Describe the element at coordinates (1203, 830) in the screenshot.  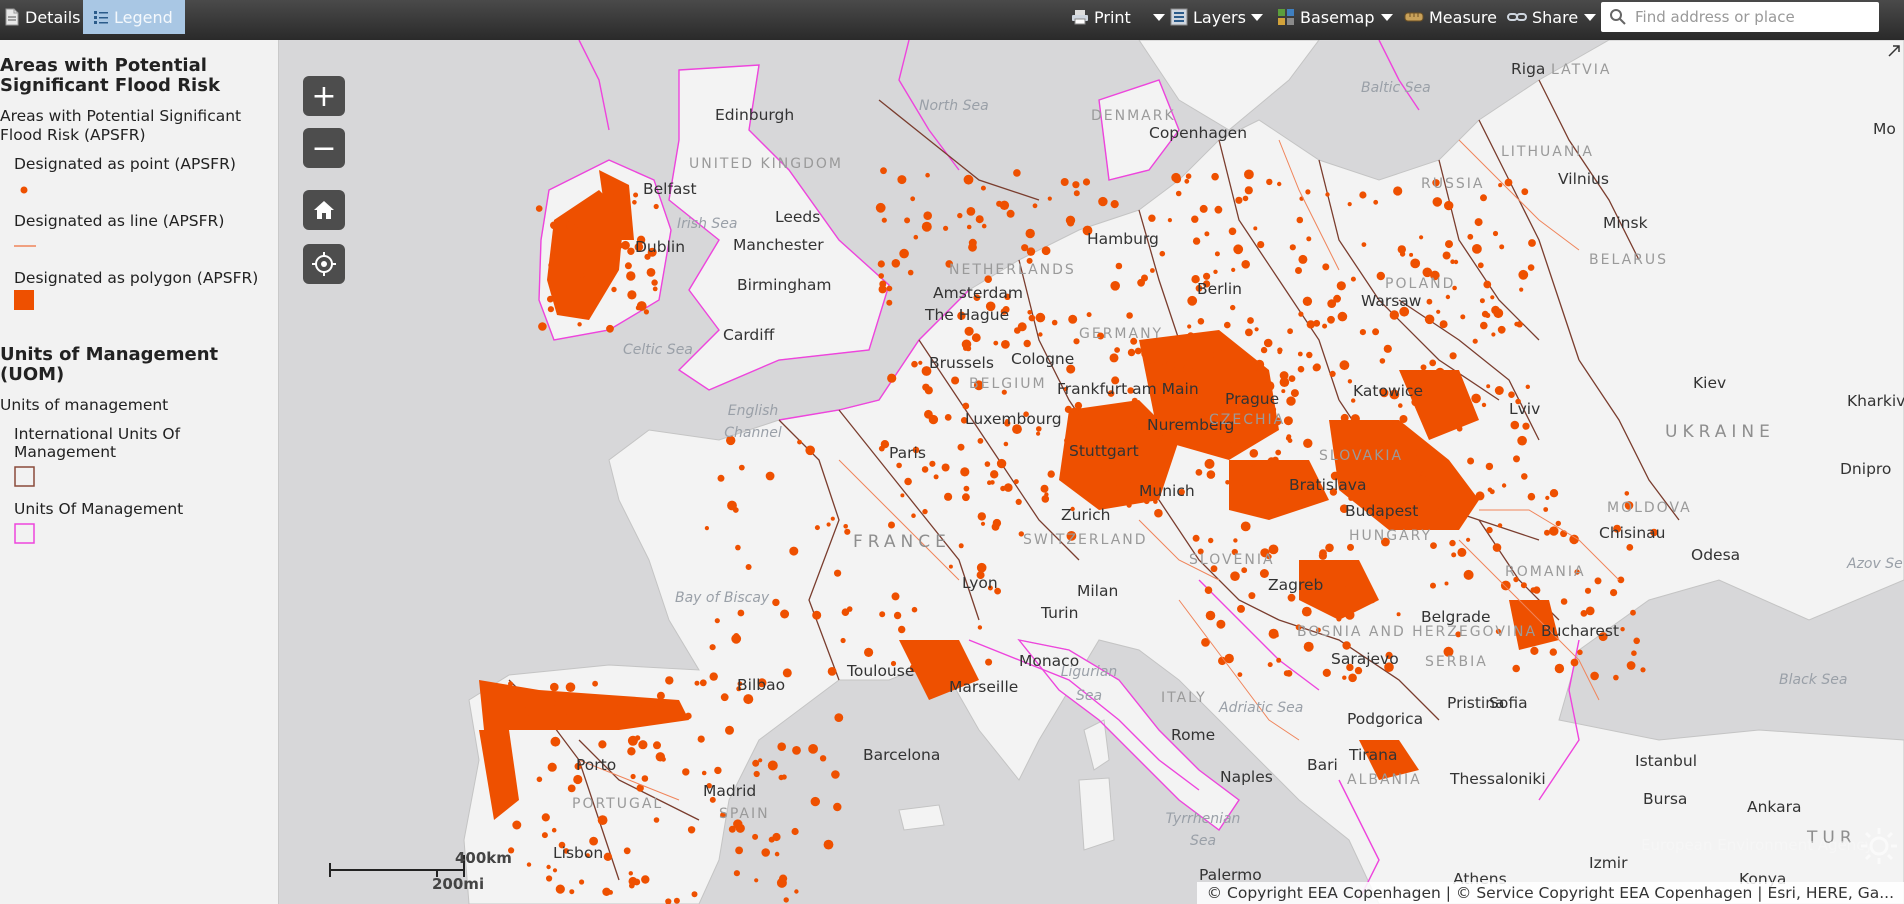
I see `map-label-sea: Tyrrhenian Sea` at that location.